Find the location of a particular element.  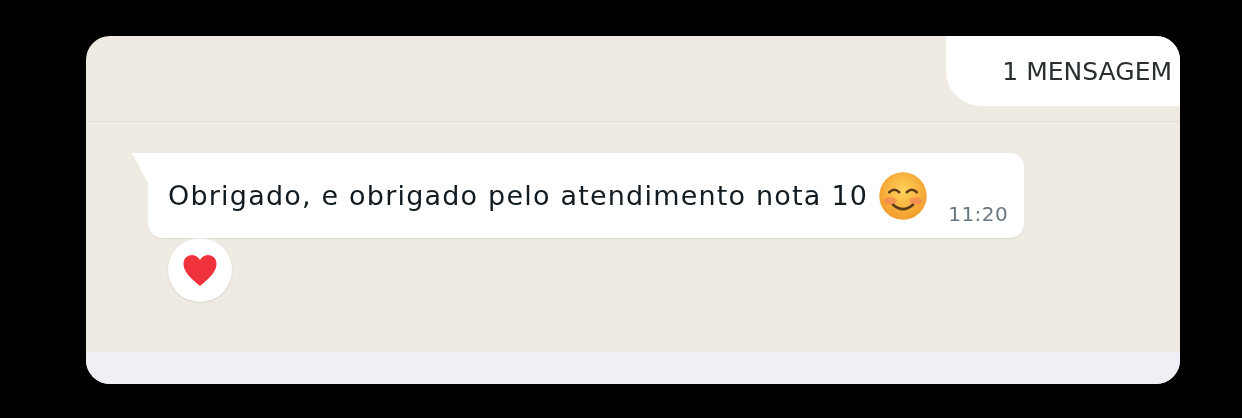

message-time: 11:20 is located at coordinates (978, 214).